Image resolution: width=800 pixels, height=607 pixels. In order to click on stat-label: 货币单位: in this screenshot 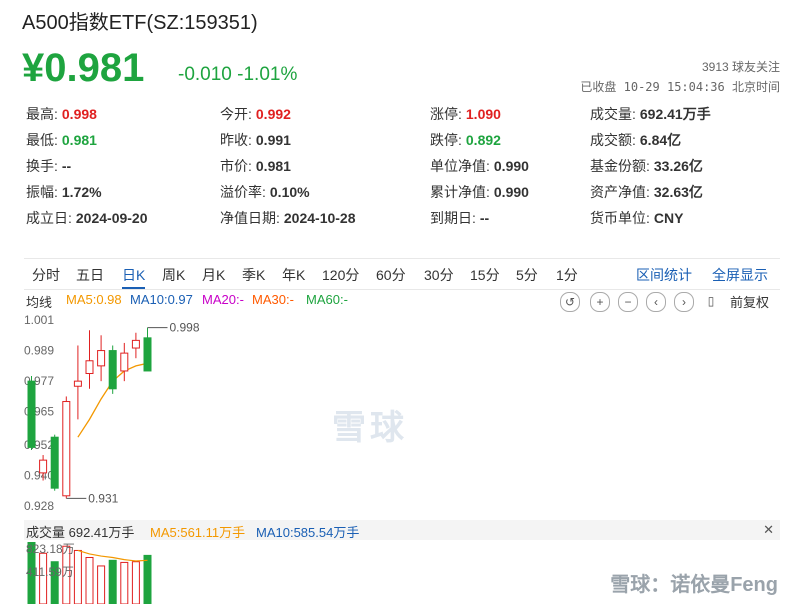, I will do `click(620, 218)`.